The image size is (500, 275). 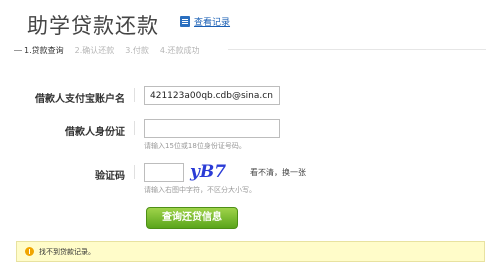 I want to click on query-repayment-button: 查询还贷信息, so click(x=192, y=218).